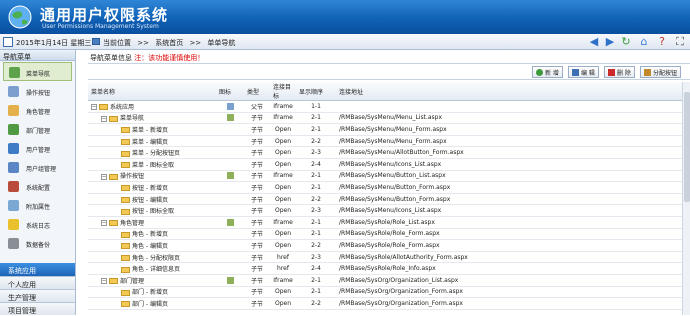  I want to click on menu-name: 角色 - 编辑页, so click(150, 246).